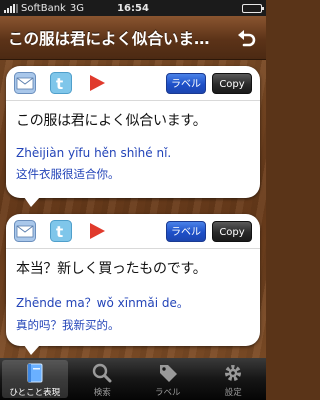 This screenshot has height=400, width=320. What do you see at coordinates (233, 393) in the screenshot?
I see `tab-label: 設定` at bounding box center [233, 393].